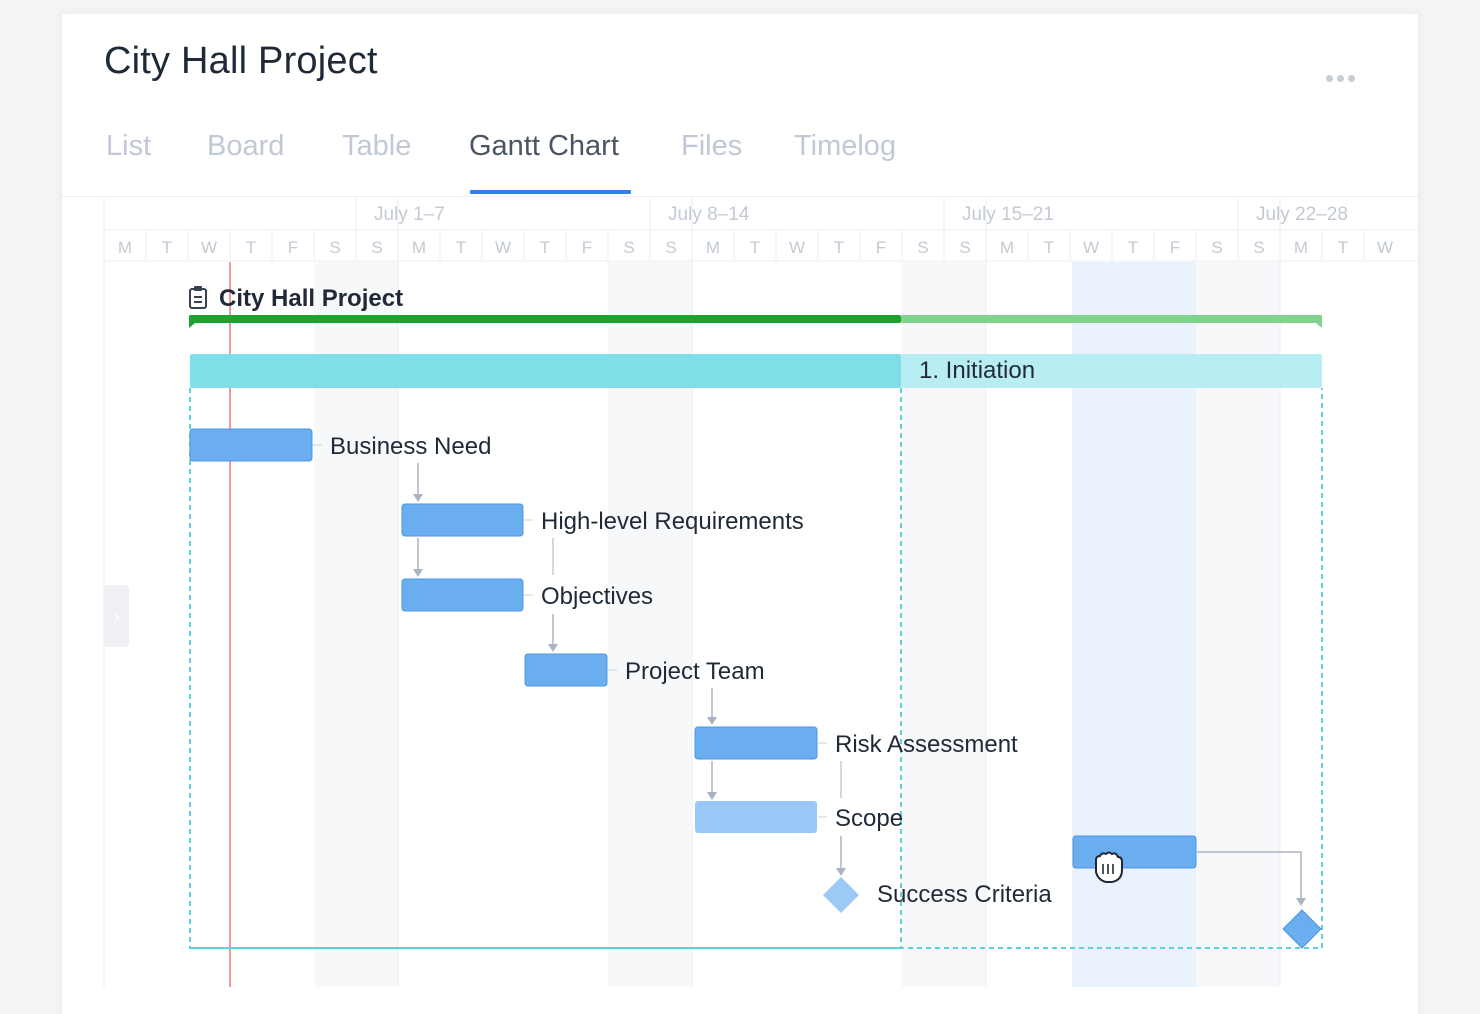  Describe the element at coordinates (545, 319) in the screenshot. I see `project-progress-bar` at that location.